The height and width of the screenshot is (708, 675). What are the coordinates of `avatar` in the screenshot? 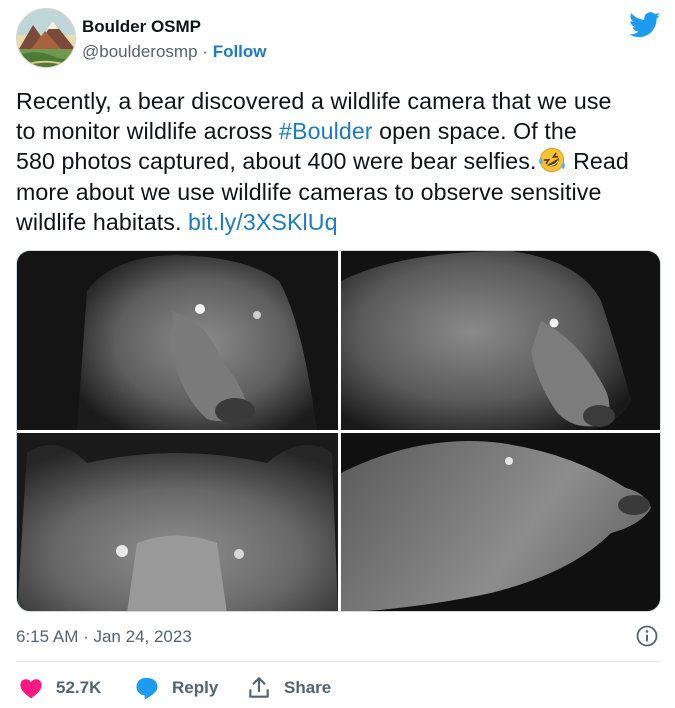 It's located at (46, 38).